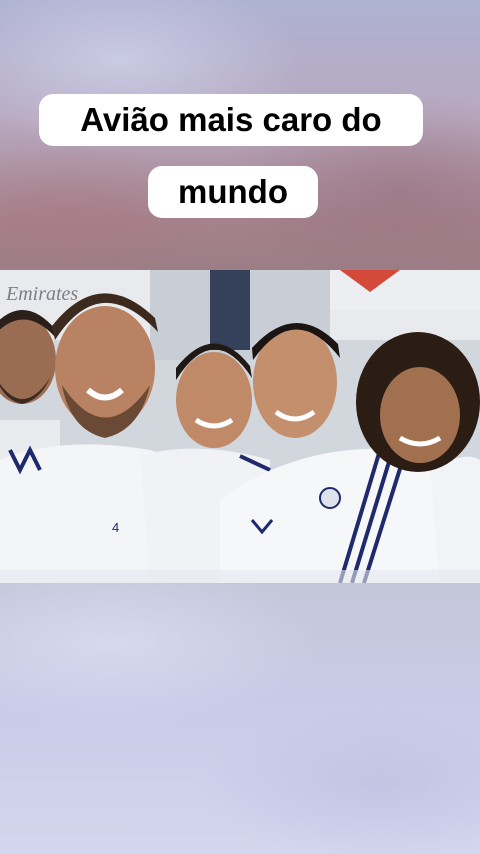 Image resolution: width=480 pixels, height=854 pixels. I want to click on caption-line-1: Avião mais caro do, so click(231, 120).